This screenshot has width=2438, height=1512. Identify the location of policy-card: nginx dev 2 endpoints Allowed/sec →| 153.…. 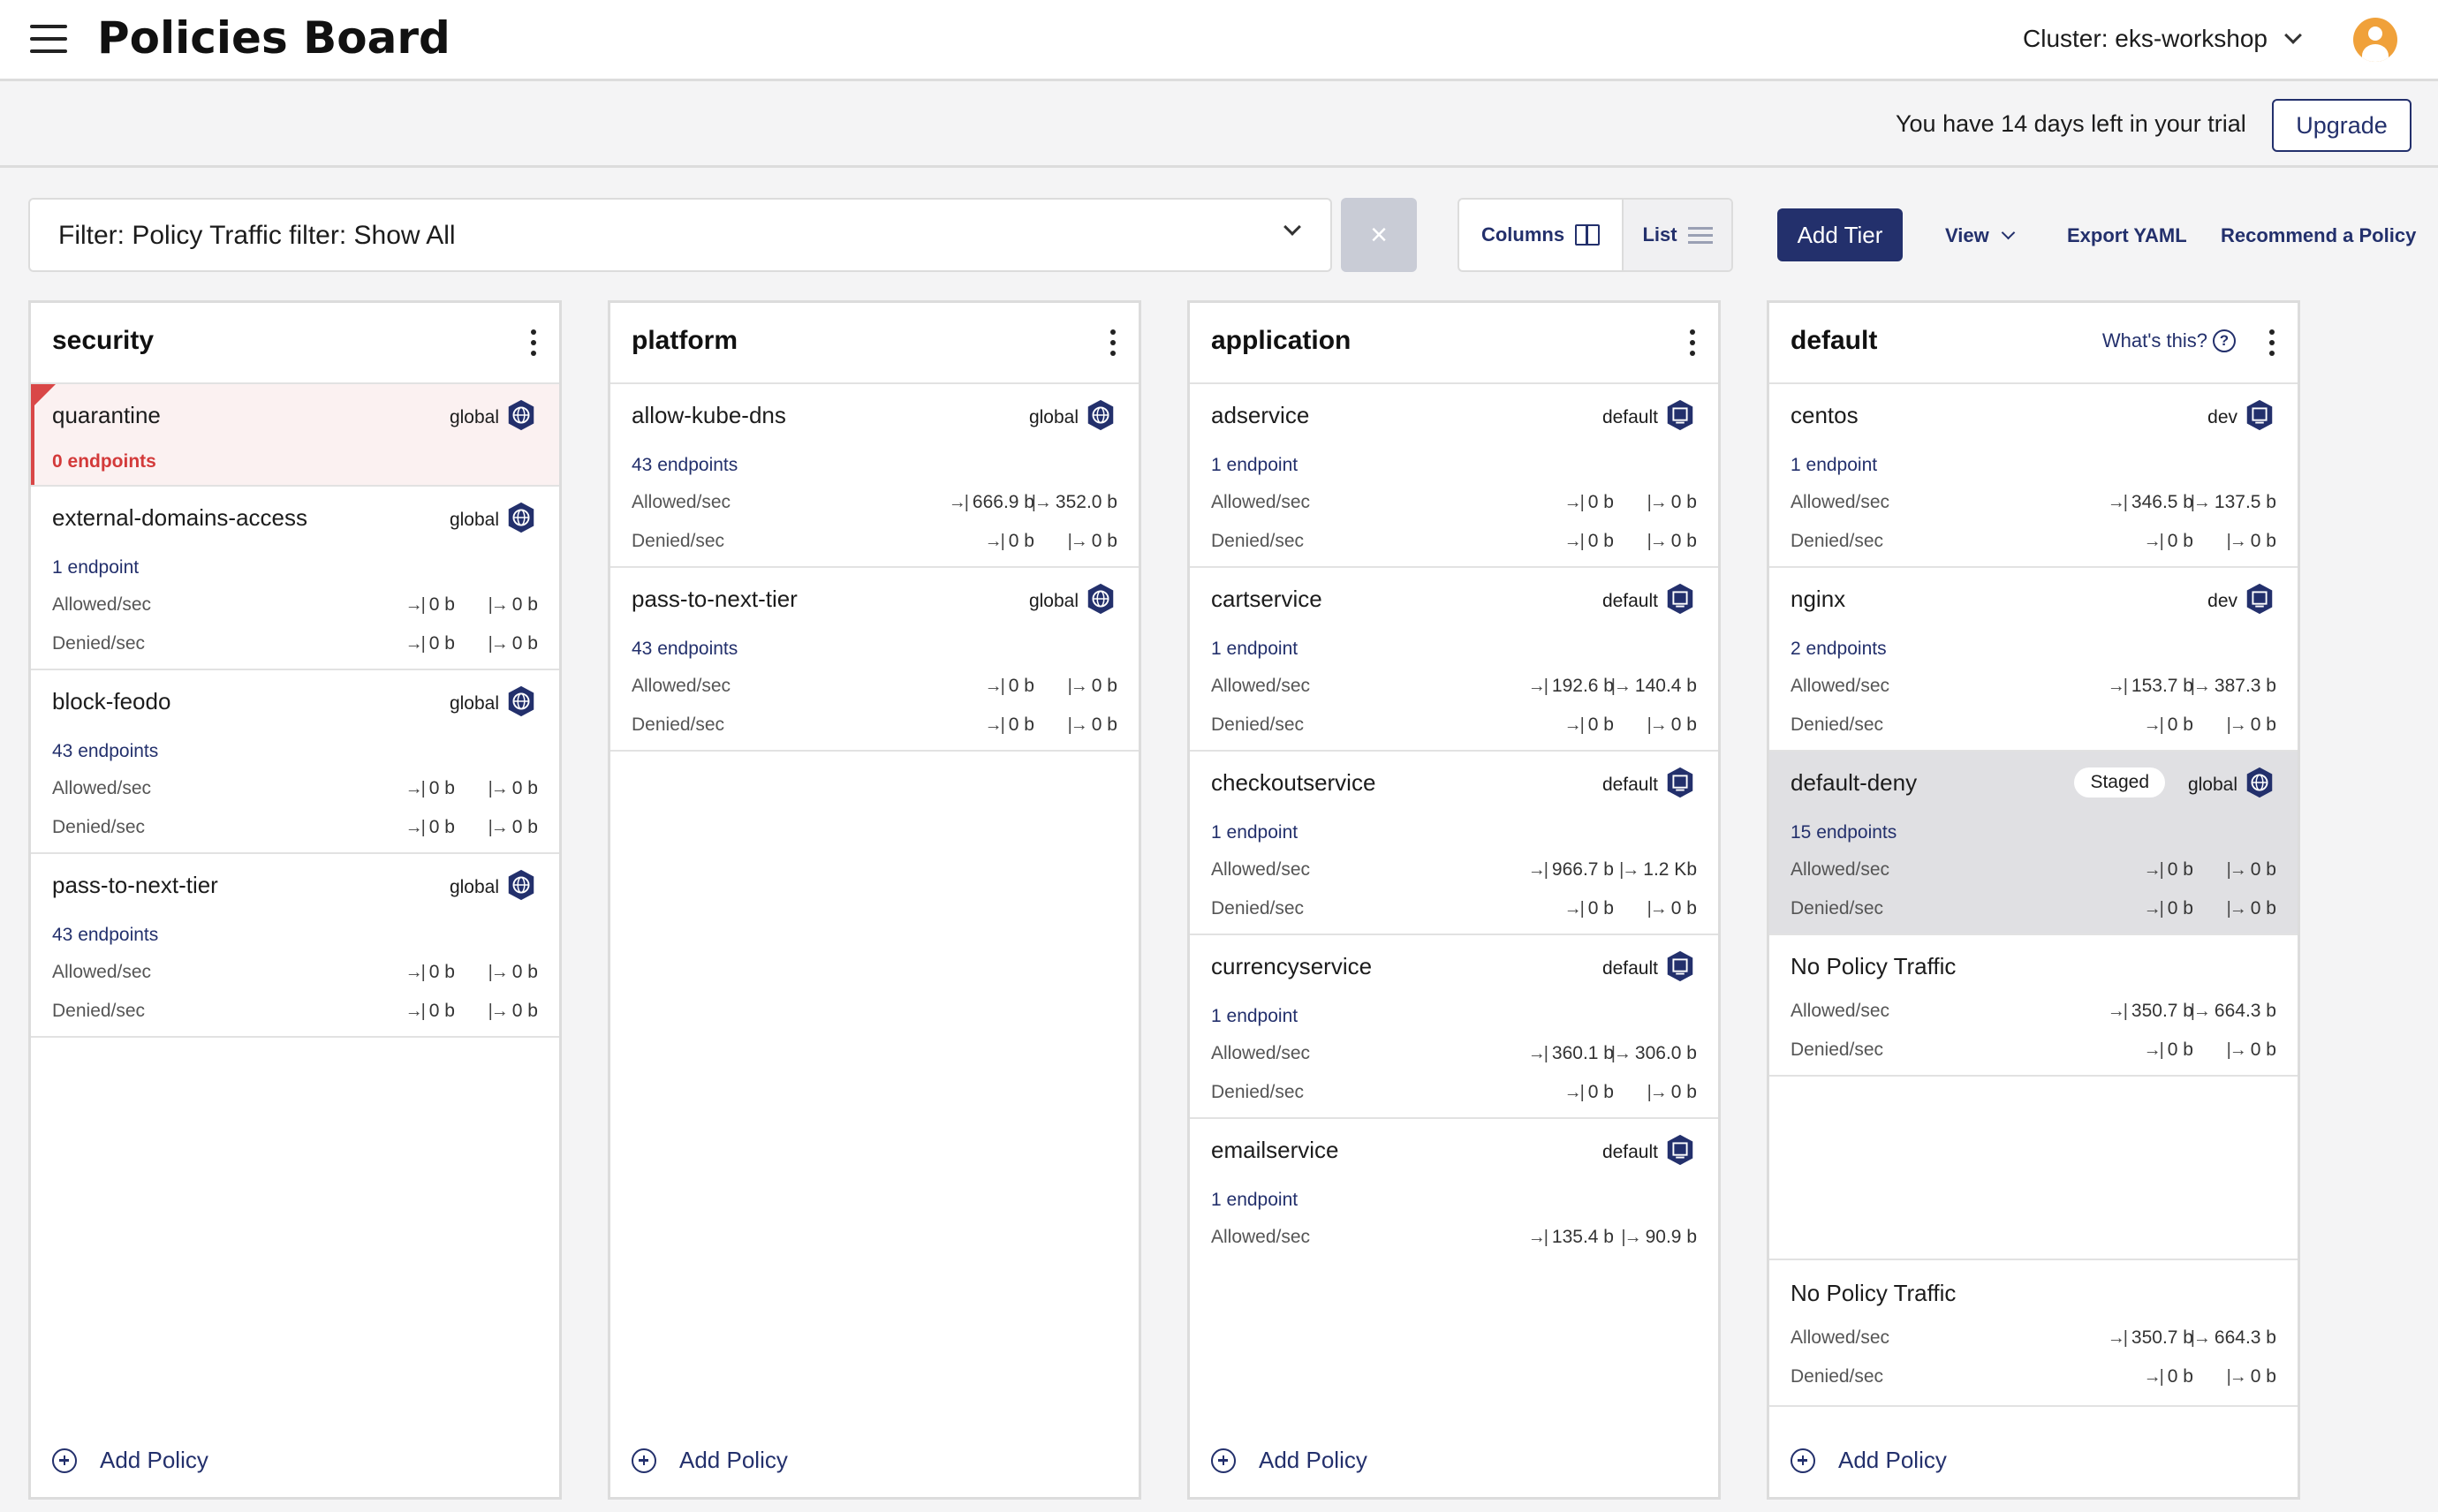
(2033, 660).